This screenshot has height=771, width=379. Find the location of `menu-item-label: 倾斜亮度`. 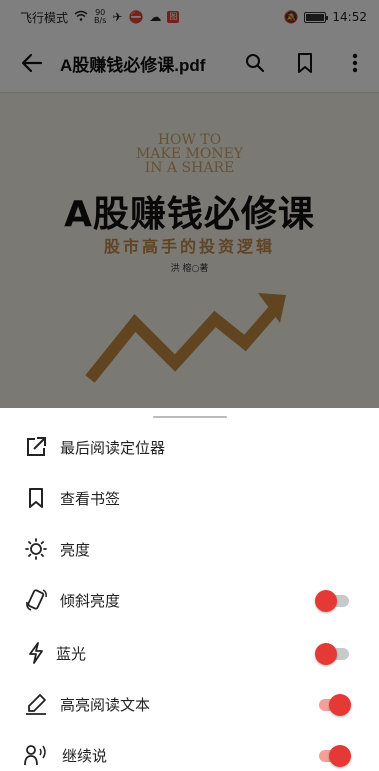

menu-item-label: 倾斜亮度 is located at coordinates (90, 600).